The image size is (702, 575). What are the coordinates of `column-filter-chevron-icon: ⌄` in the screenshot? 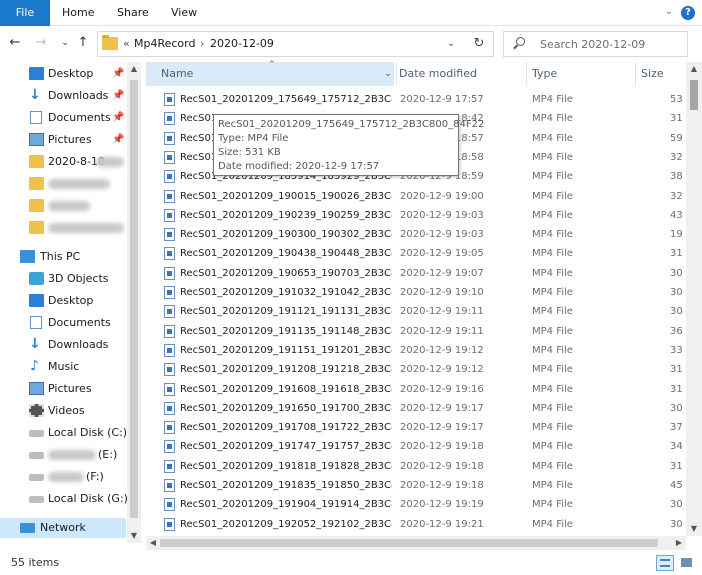 It's located at (388, 74).